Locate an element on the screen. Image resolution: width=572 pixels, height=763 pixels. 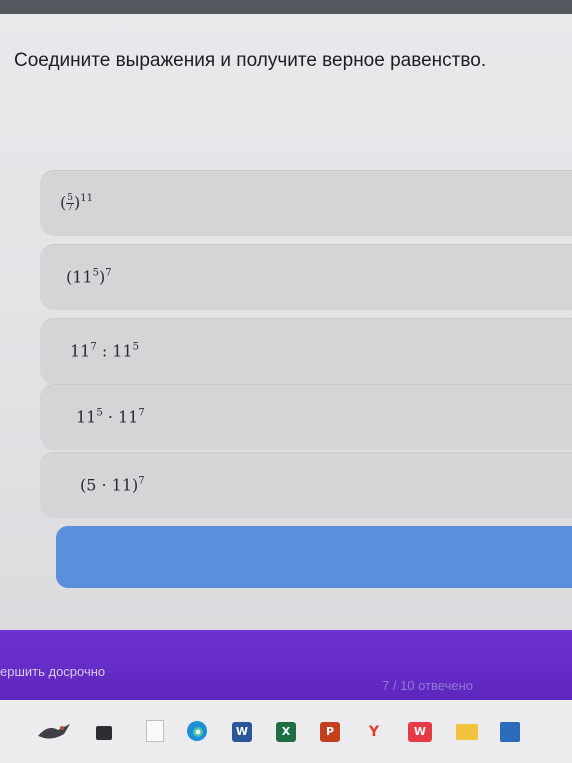
base: (11 is located at coordinates (79, 277).